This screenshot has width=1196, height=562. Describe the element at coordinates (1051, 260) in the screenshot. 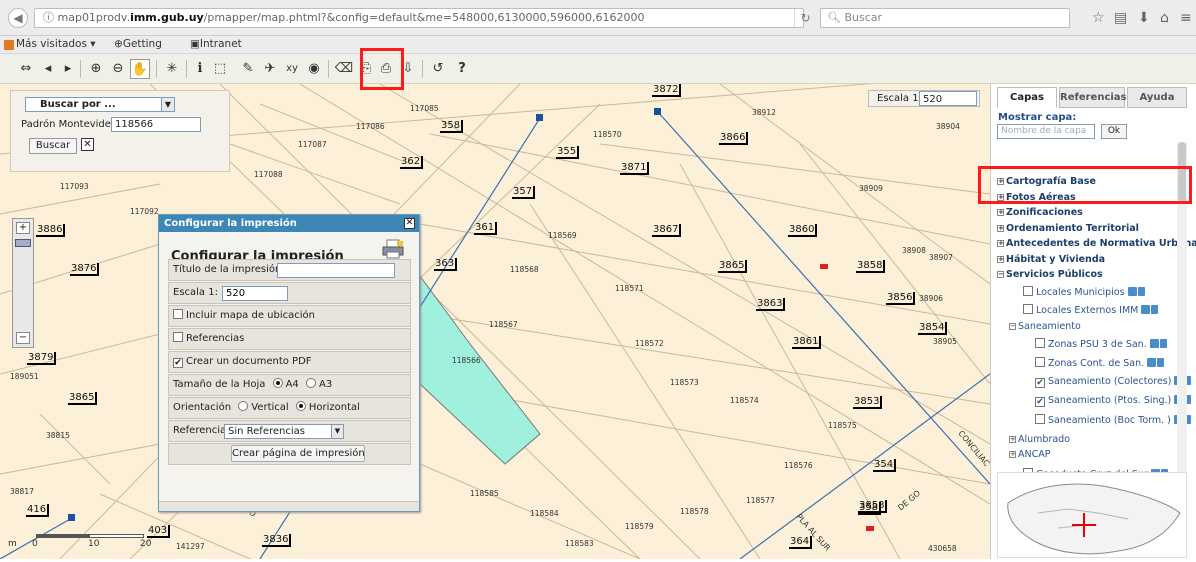

I see `layer-tree-item: + Hábitat y Vivienda` at that location.